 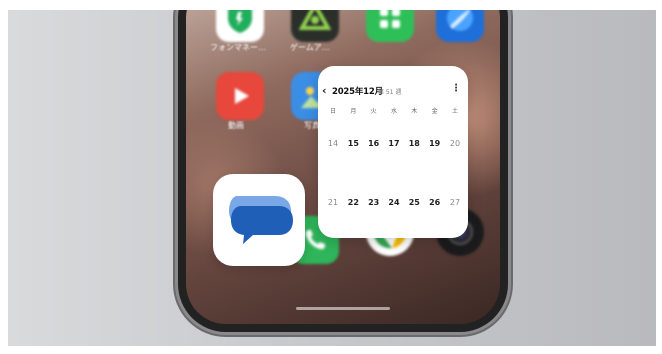 I want to click on calendar-header: ‹ 2025年12月 第 51 週 ⋮, so click(x=393, y=91).